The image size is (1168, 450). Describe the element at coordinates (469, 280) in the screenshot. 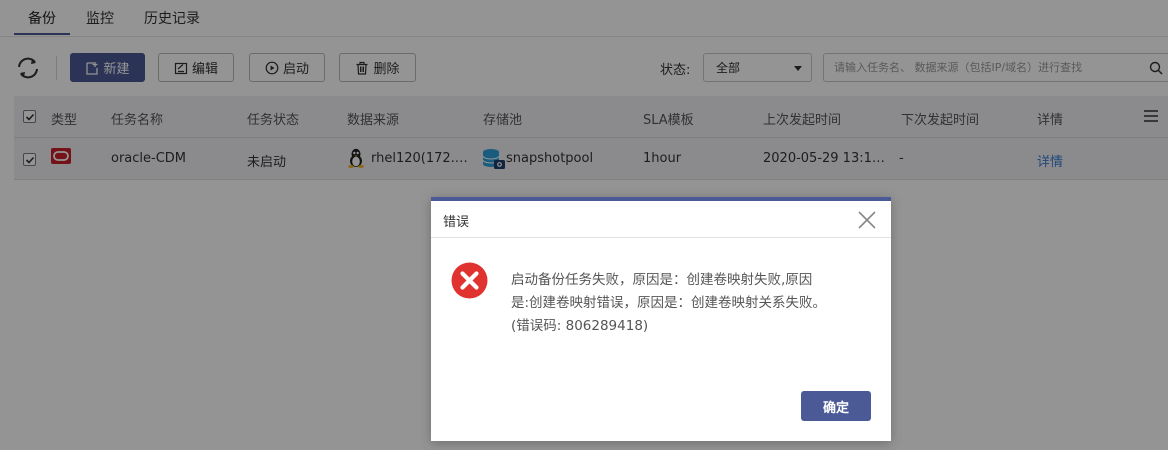

I see `error-icon` at that location.